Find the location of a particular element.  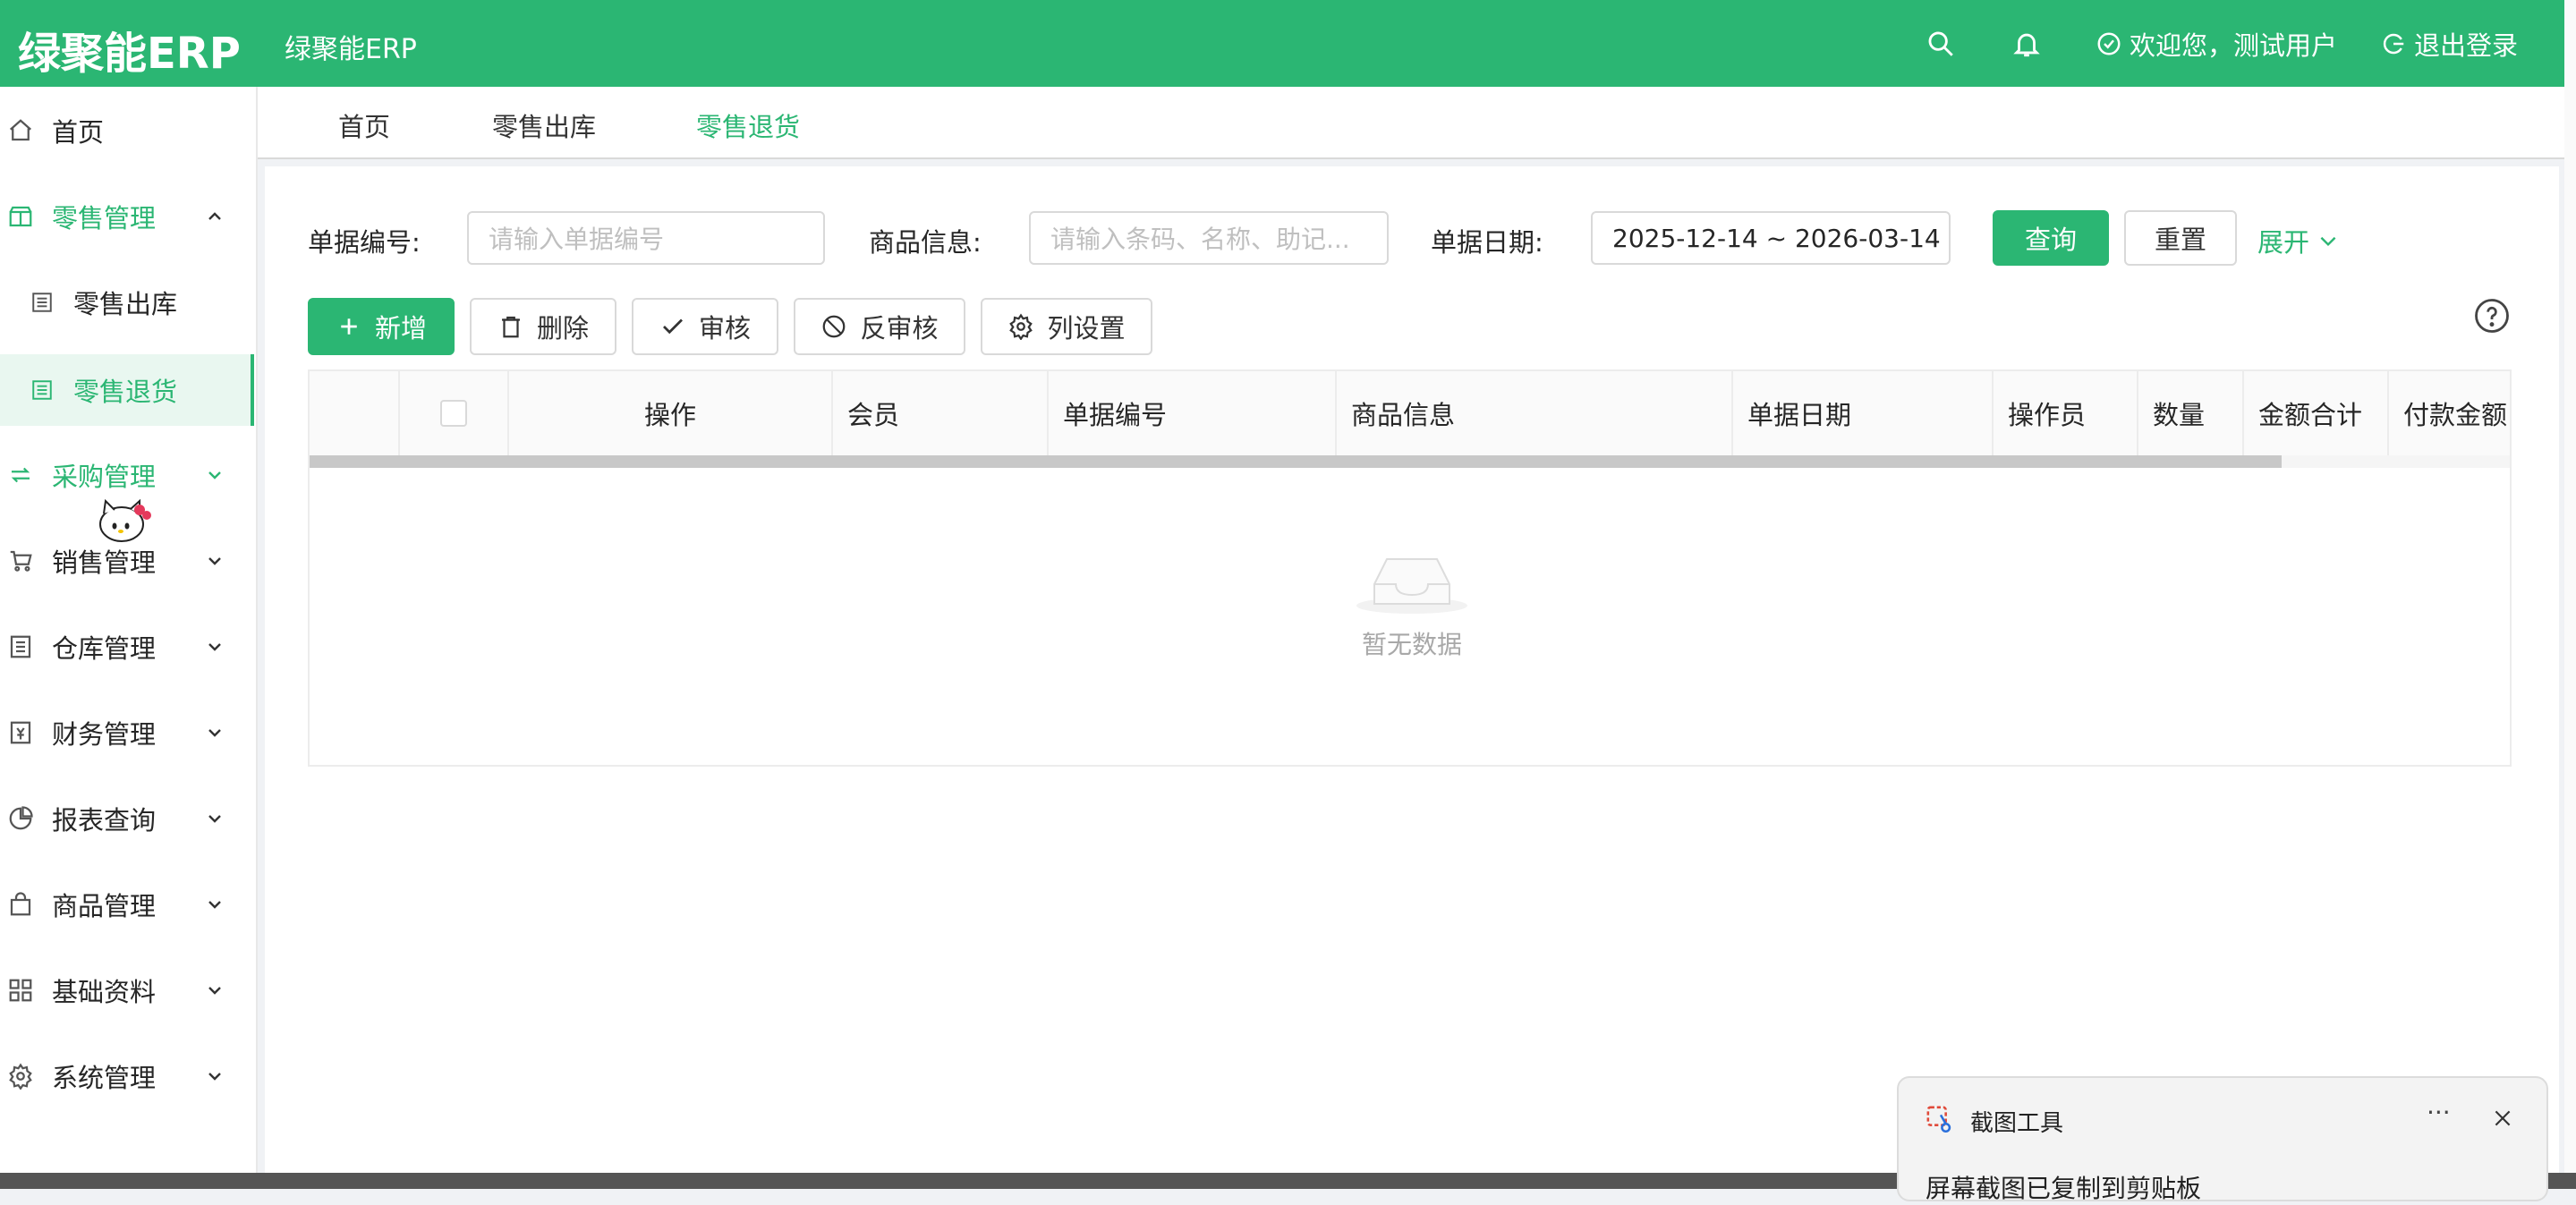

doc-date-label: 单据日期: is located at coordinates (1487, 242).